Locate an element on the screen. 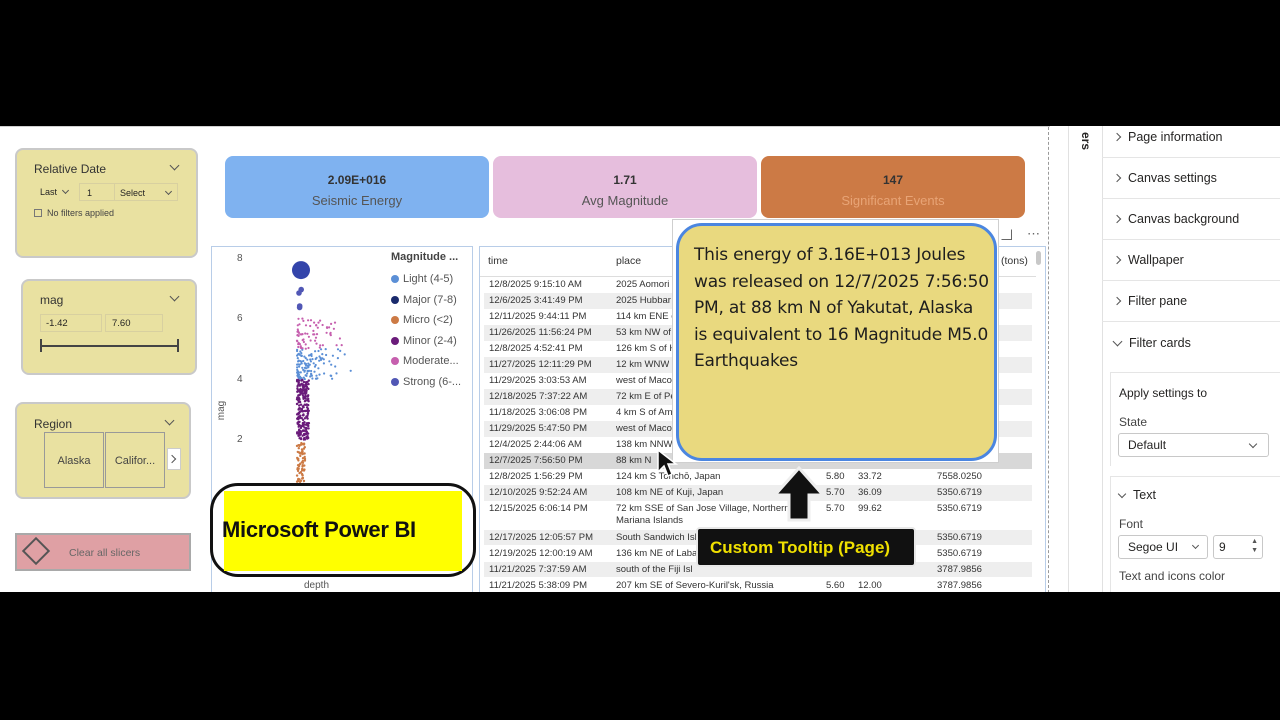 This screenshot has width=1280, height=720. font-size-stepper: 9 ▲ ▼ is located at coordinates (1238, 547).